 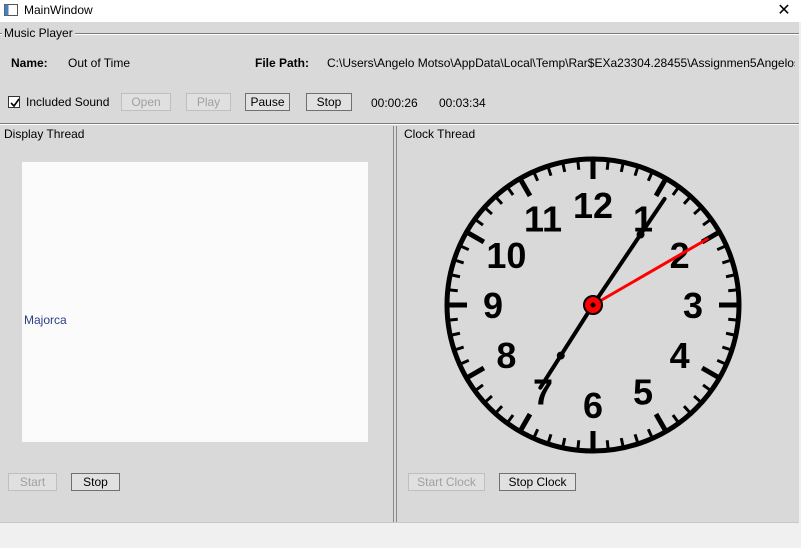 I want to click on display-start-button: Start, so click(x=32, y=482).